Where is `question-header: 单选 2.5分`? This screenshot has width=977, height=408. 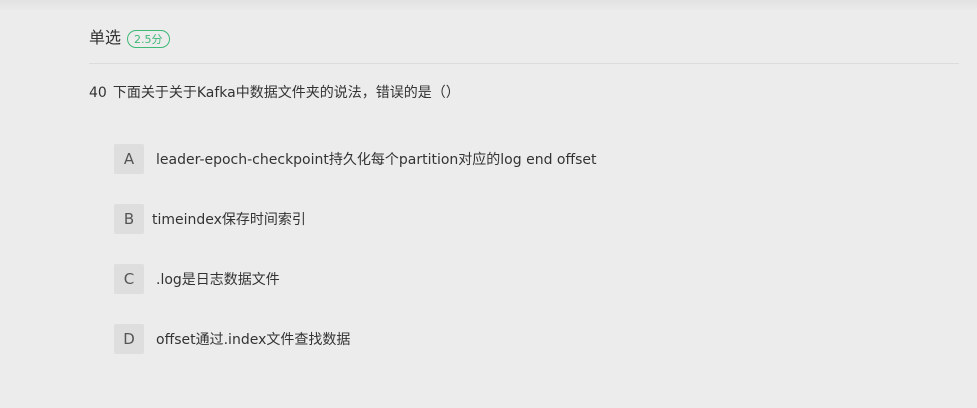 question-header: 单选 2.5分 is located at coordinates (129, 38).